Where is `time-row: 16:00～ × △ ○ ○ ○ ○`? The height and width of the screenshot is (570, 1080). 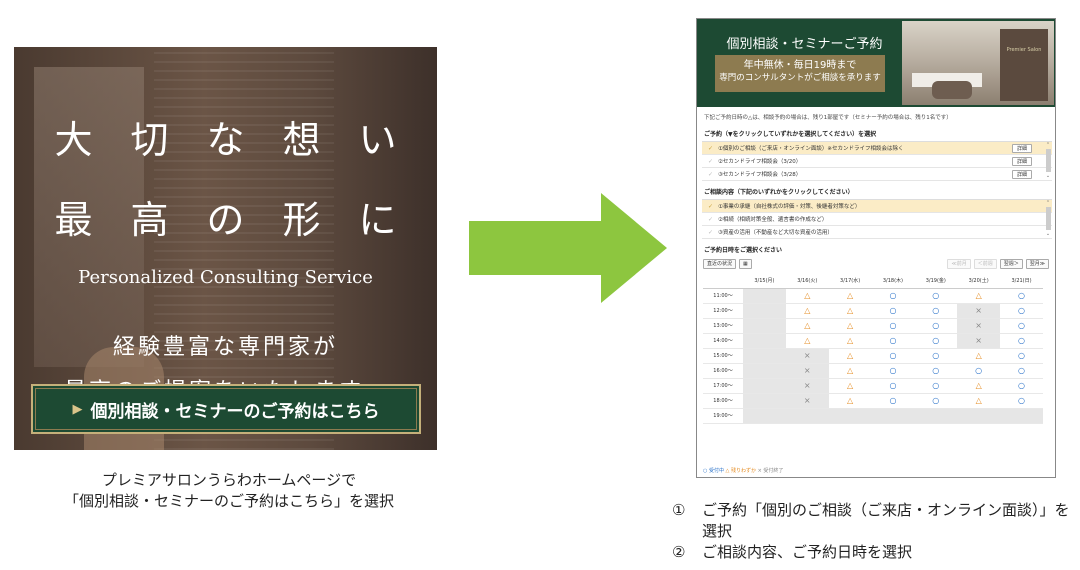
time-row: 16:00～ × △ ○ ○ ○ ○ is located at coordinates (873, 371).